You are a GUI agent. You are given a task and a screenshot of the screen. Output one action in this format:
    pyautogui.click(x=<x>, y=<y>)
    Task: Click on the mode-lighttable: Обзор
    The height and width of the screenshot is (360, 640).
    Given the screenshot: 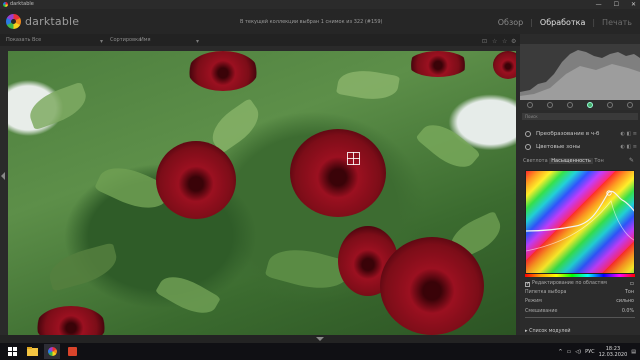 What is the action you would take?
    pyautogui.click(x=510, y=22)
    